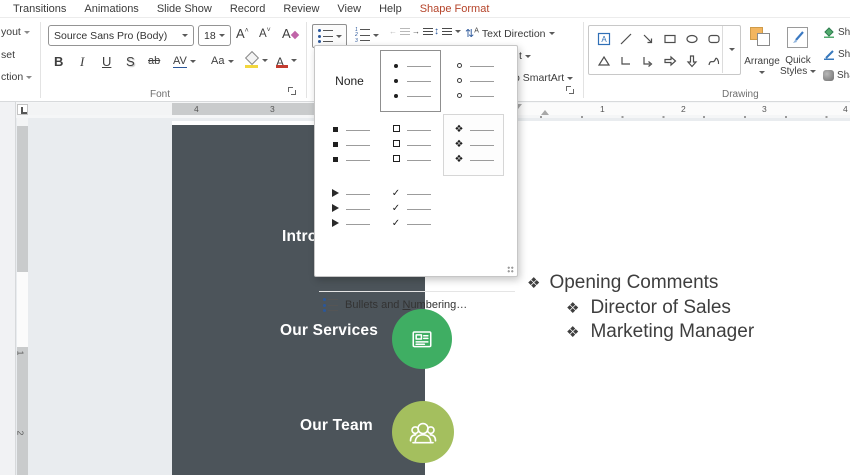 The image size is (850, 475). What do you see at coordinates (265, 33) in the screenshot?
I see `shrink-font-button: A˅` at bounding box center [265, 33].